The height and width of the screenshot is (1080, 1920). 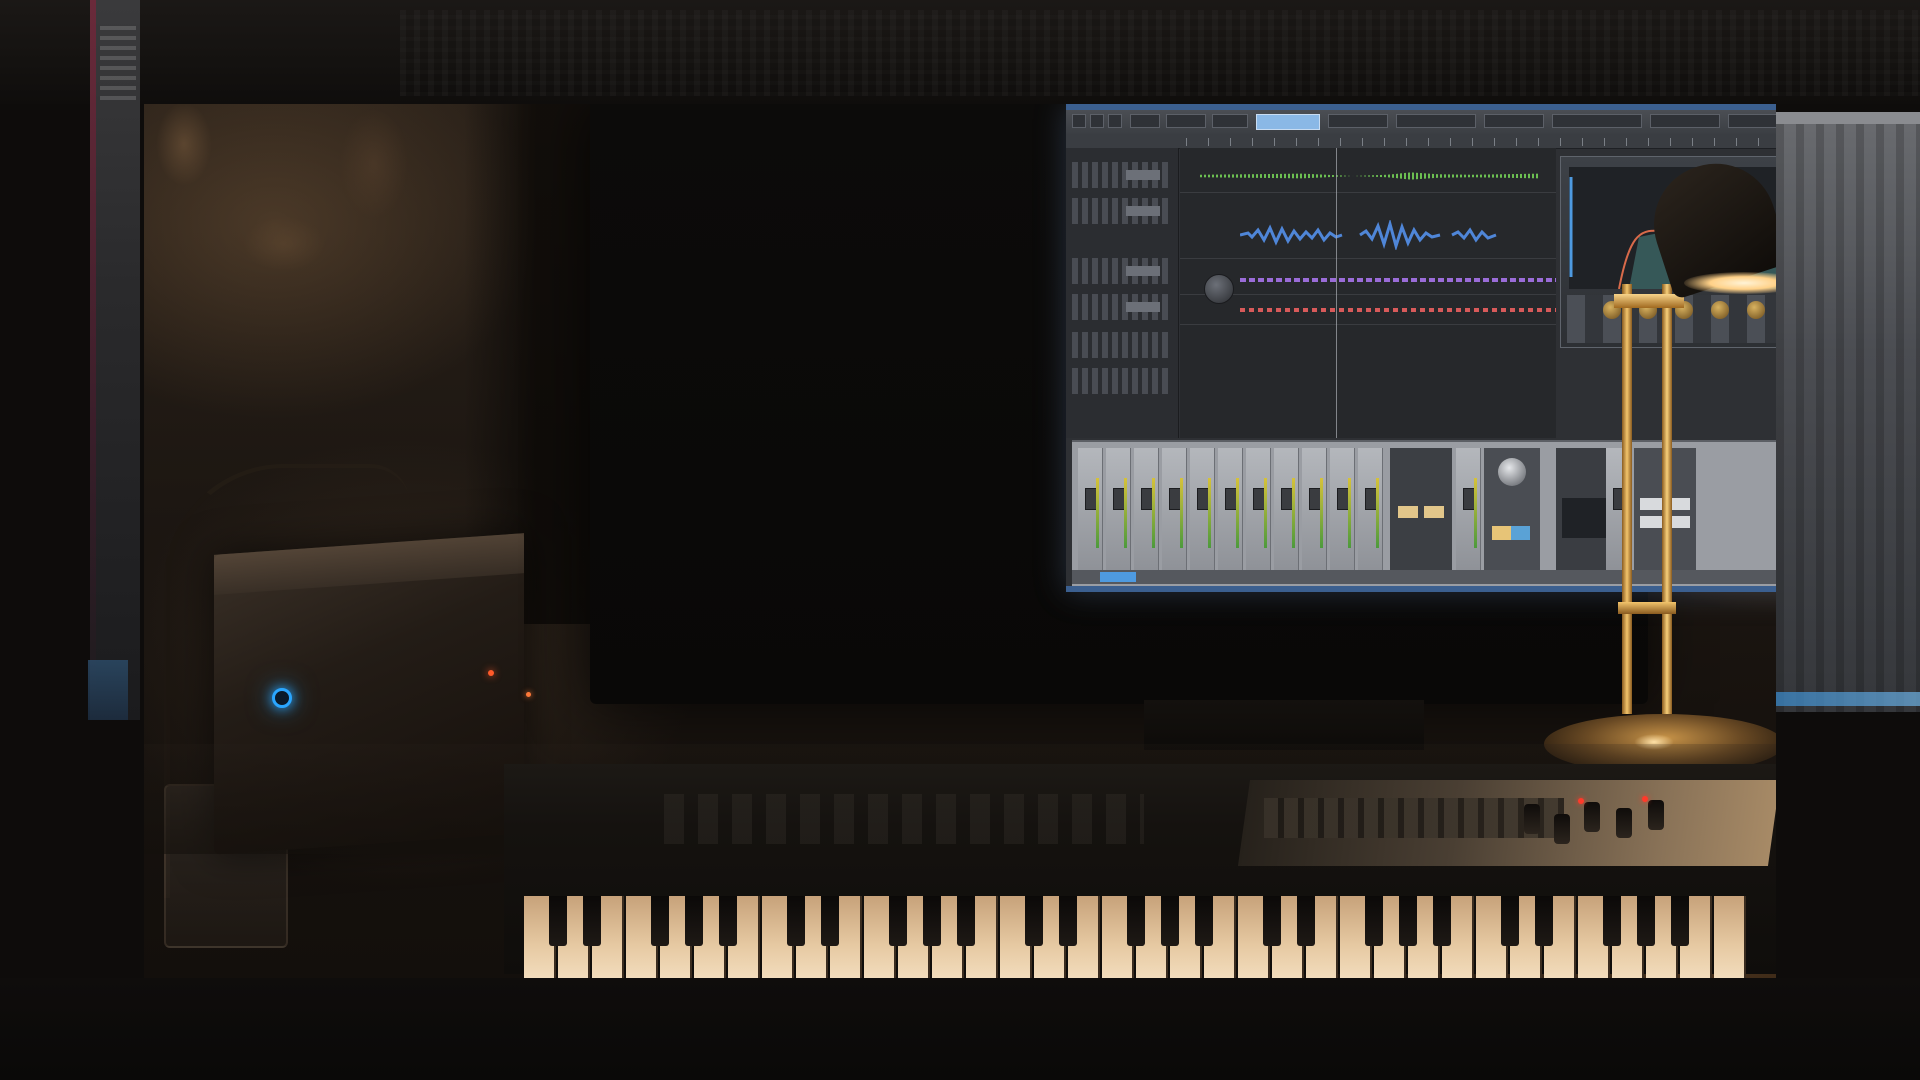 What do you see at coordinates (93, 360) in the screenshot?
I see `background-left-accent` at bounding box center [93, 360].